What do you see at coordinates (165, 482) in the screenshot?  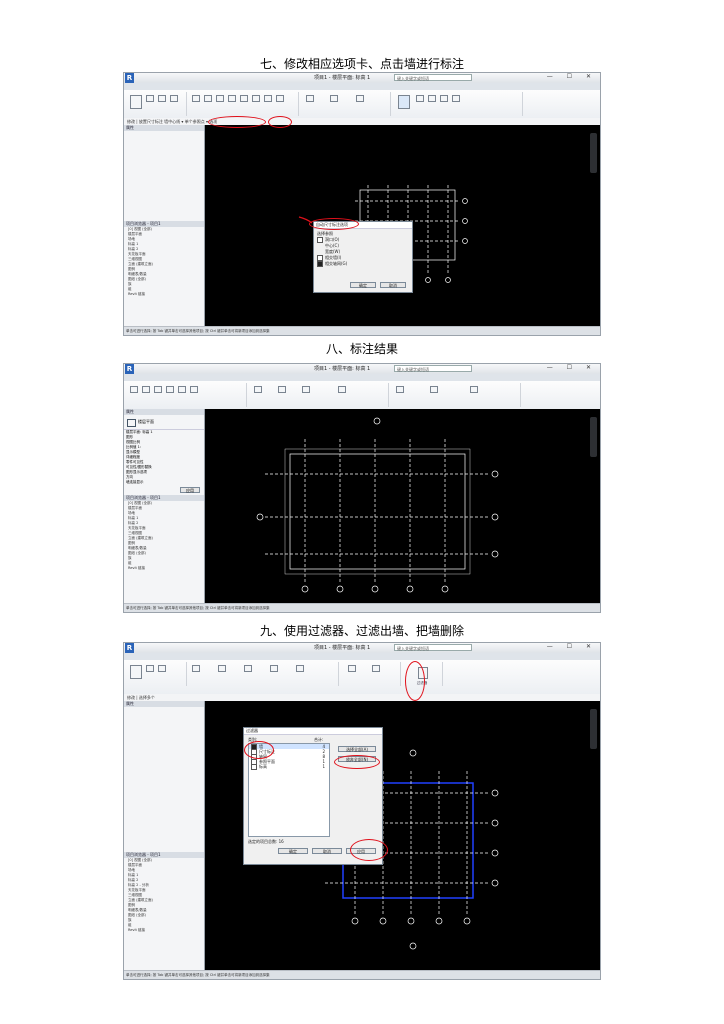 I see `property-row: 墙连接显示` at bounding box center [165, 482].